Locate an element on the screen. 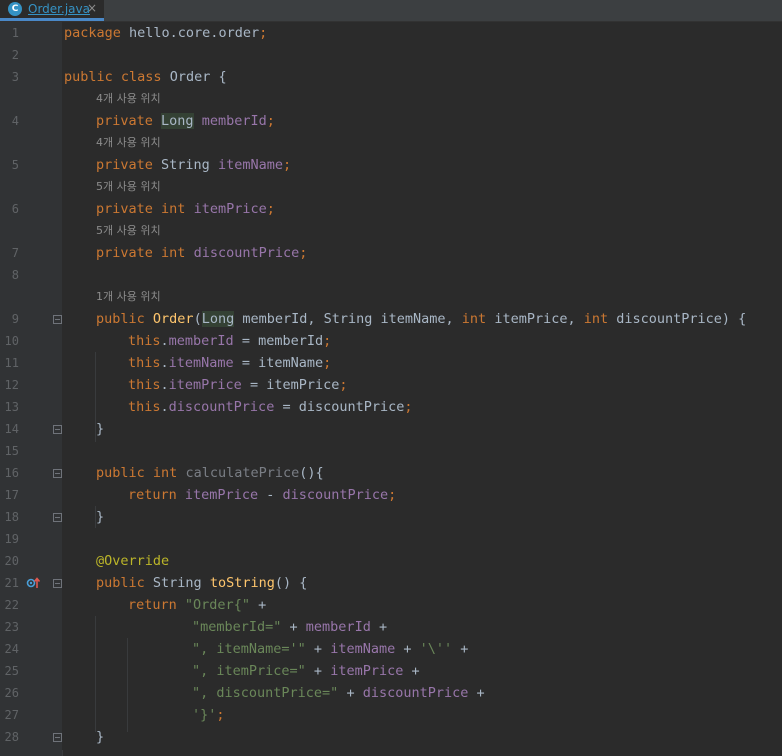  line-number: 28 is located at coordinates (11, 737).